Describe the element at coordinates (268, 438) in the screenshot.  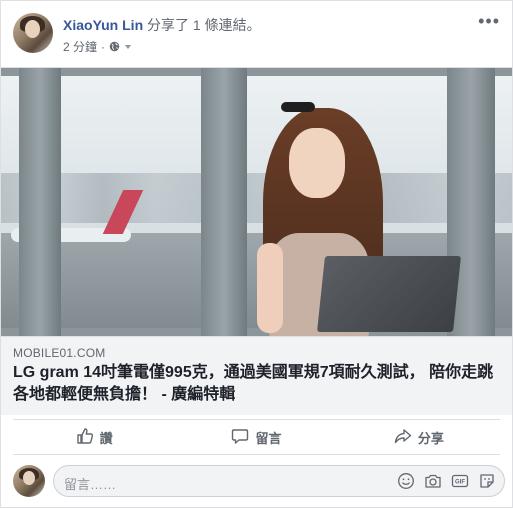
I see `comment-label: 留言` at that location.